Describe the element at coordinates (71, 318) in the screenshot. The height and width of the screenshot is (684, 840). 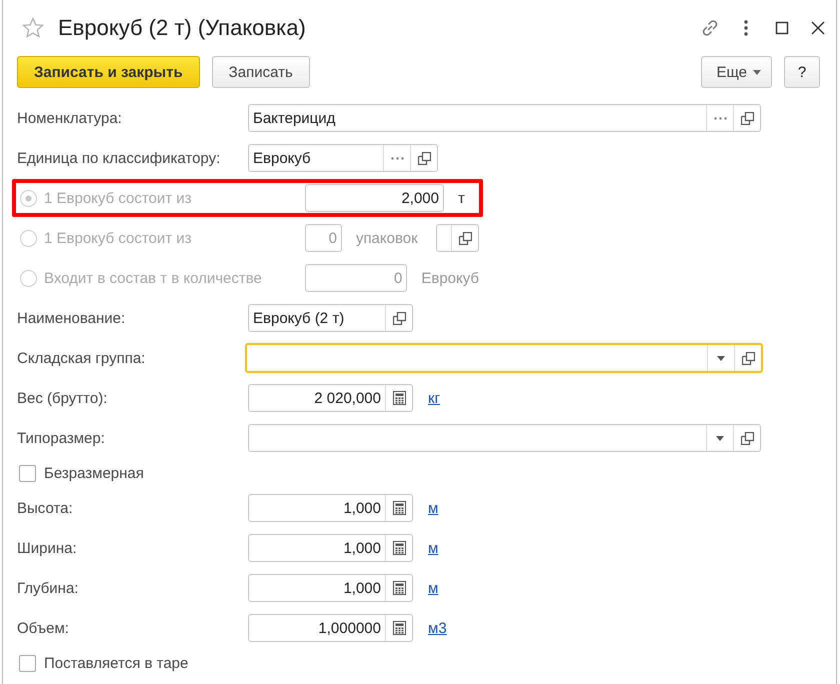
I see `field-label: Наименование:` at that location.